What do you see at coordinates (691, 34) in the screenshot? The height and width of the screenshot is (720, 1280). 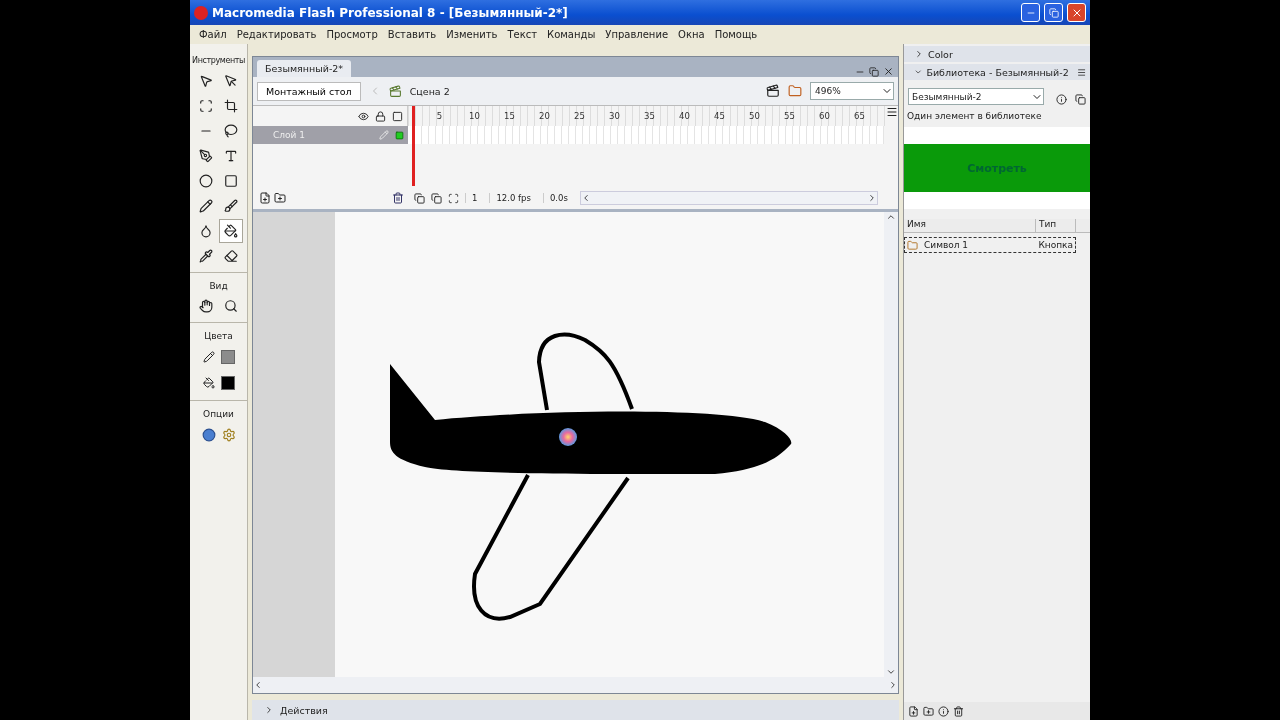 I see `menu-item: Окна` at bounding box center [691, 34].